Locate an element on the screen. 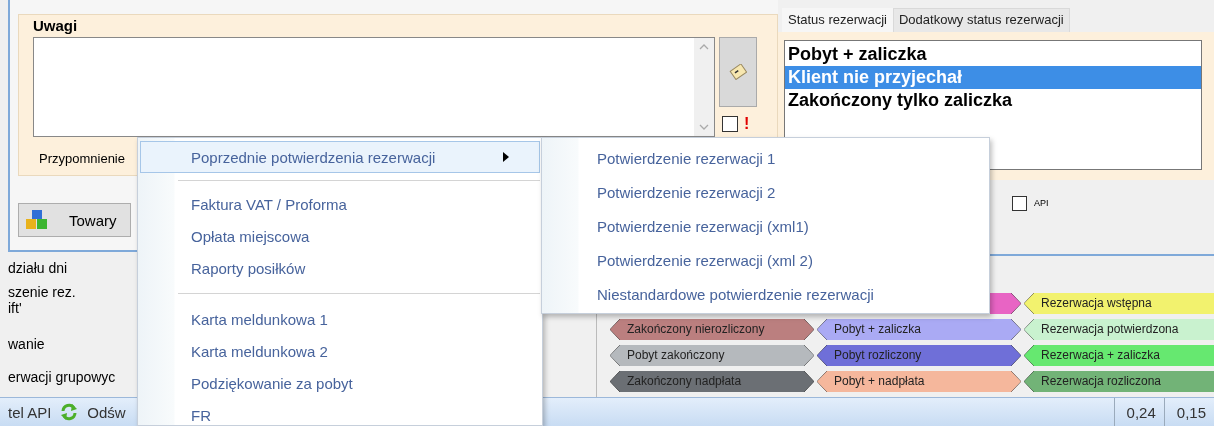  status-cell: 0,24 is located at coordinates (1138, 412).